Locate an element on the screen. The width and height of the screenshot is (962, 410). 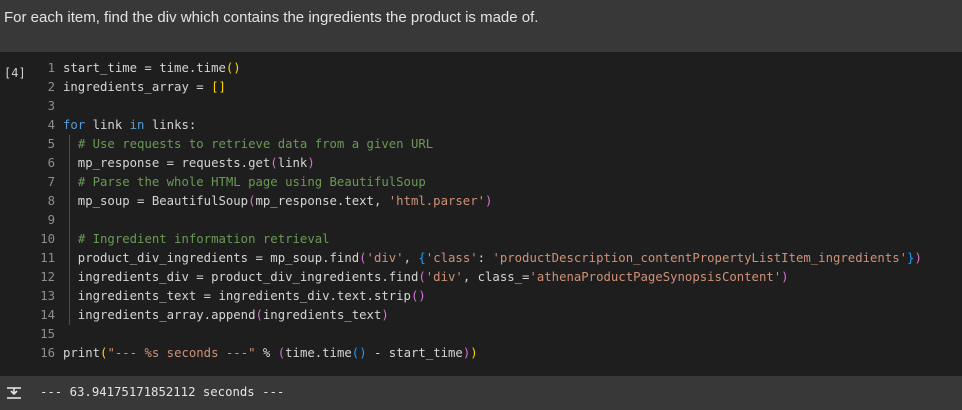
line-number: 5 is located at coordinates (51, 144).